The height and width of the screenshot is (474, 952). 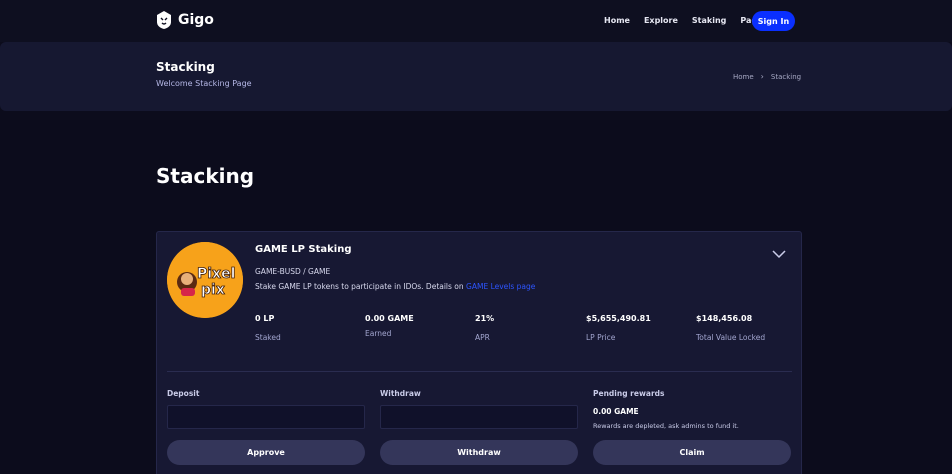 I want to click on banner-title: Stacking, so click(x=185, y=67).